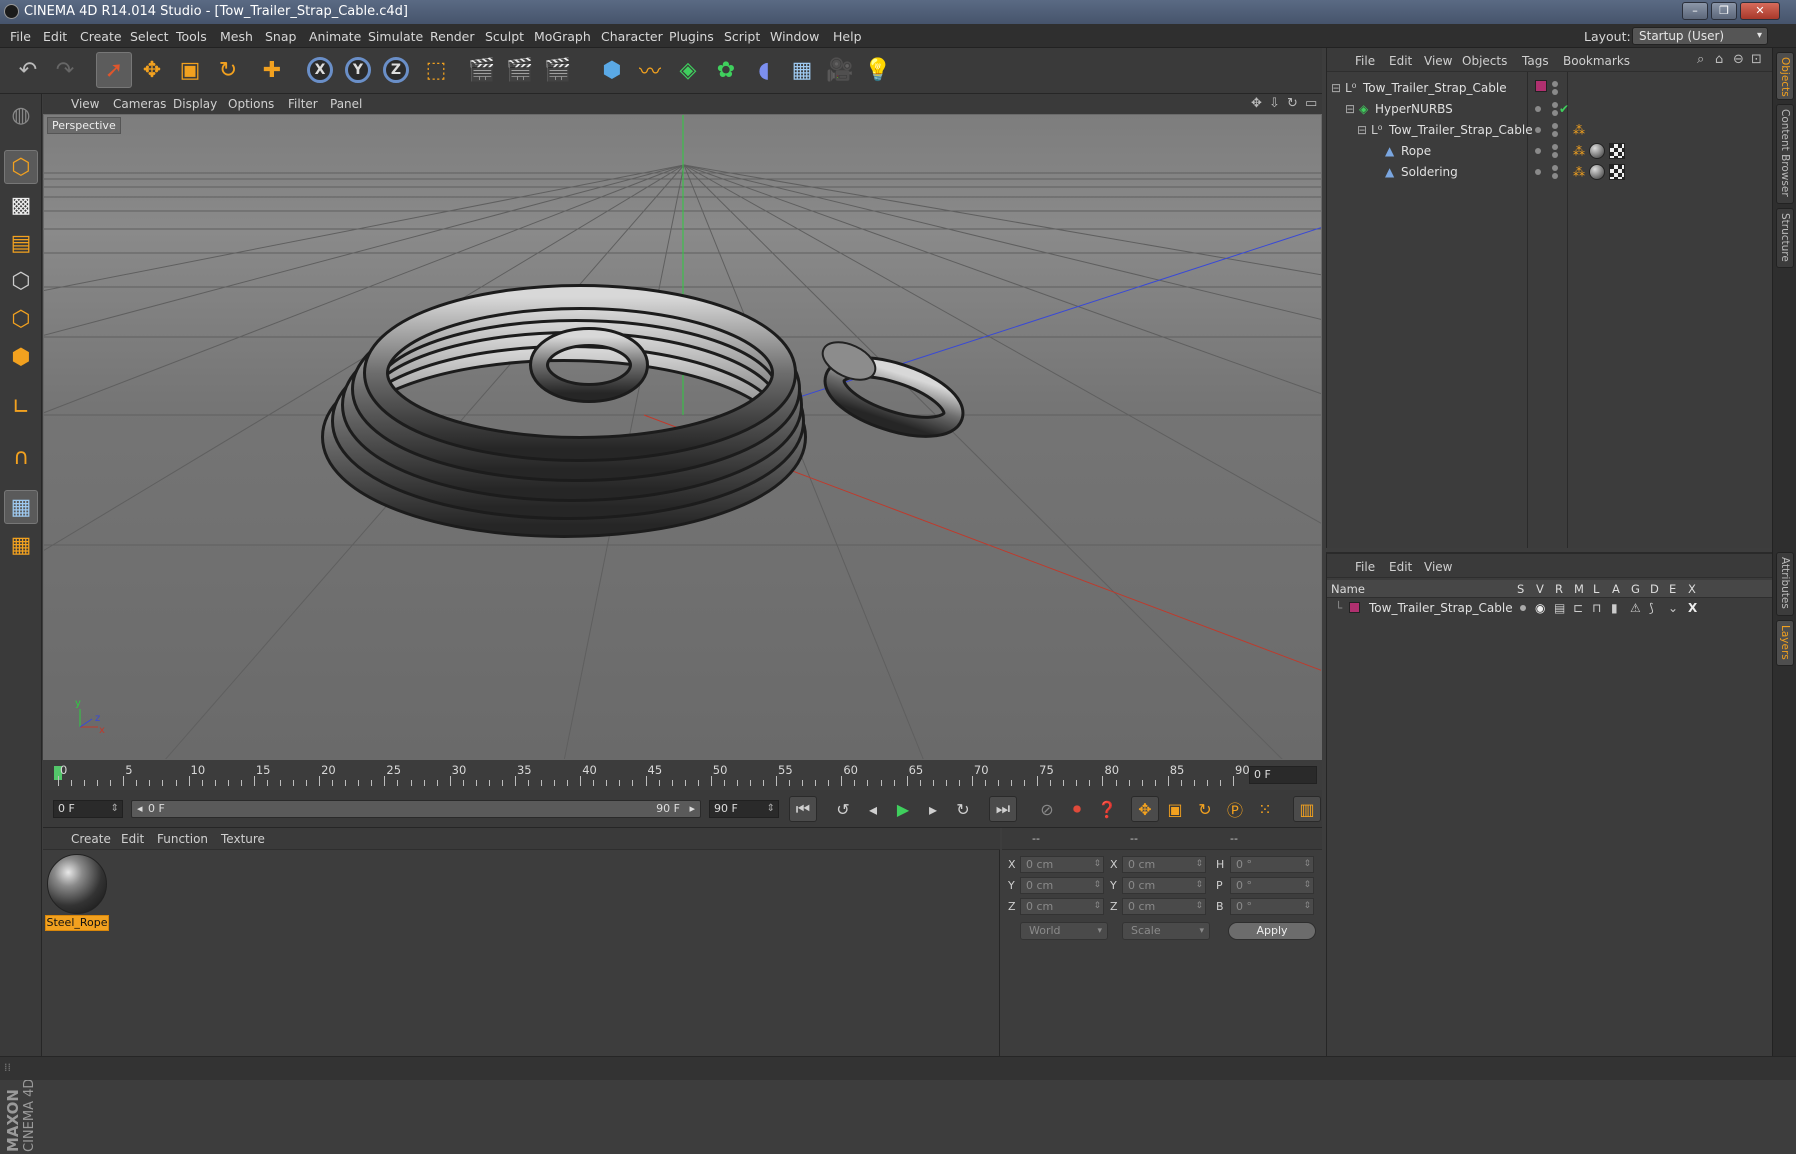 This screenshot has width=1796, height=1154. I want to click on add-spline-button: 〰, so click(650, 70).